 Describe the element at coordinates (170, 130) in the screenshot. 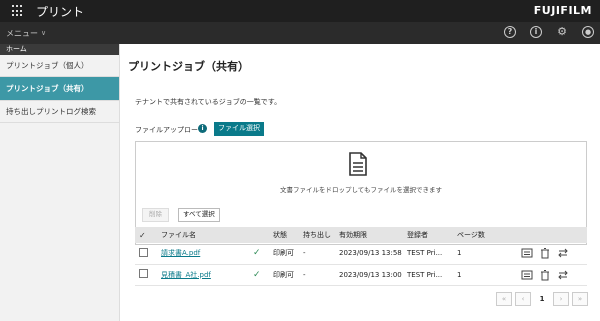

I see `upload-label: ファイルアップロード` at that location.